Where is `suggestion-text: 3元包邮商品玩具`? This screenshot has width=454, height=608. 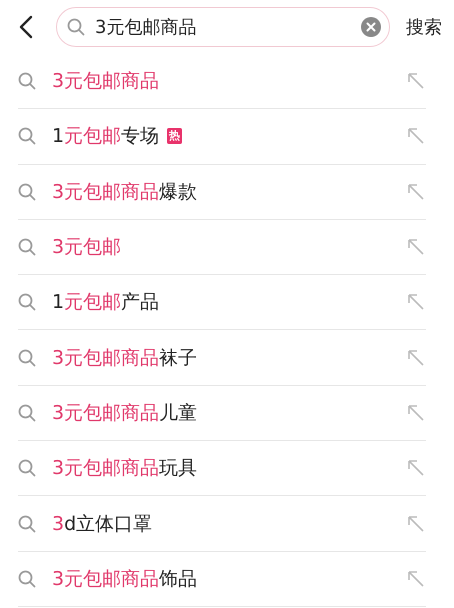 suggestion-text: 3元包邮商品玩具 is located at coordinates (125, 468).